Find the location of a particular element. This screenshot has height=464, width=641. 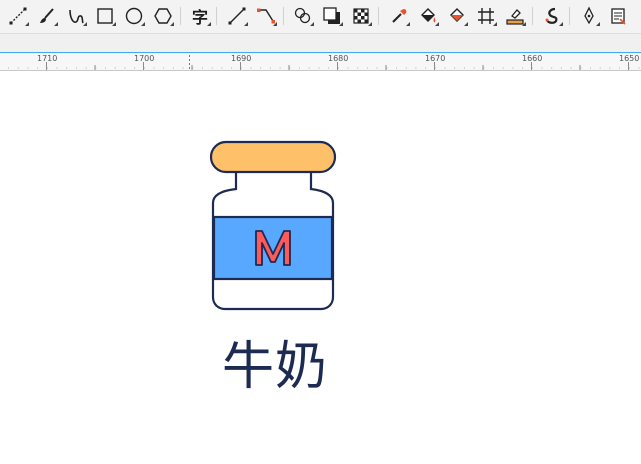

eyedropper-tool-button is located at coordinates (399, 16).